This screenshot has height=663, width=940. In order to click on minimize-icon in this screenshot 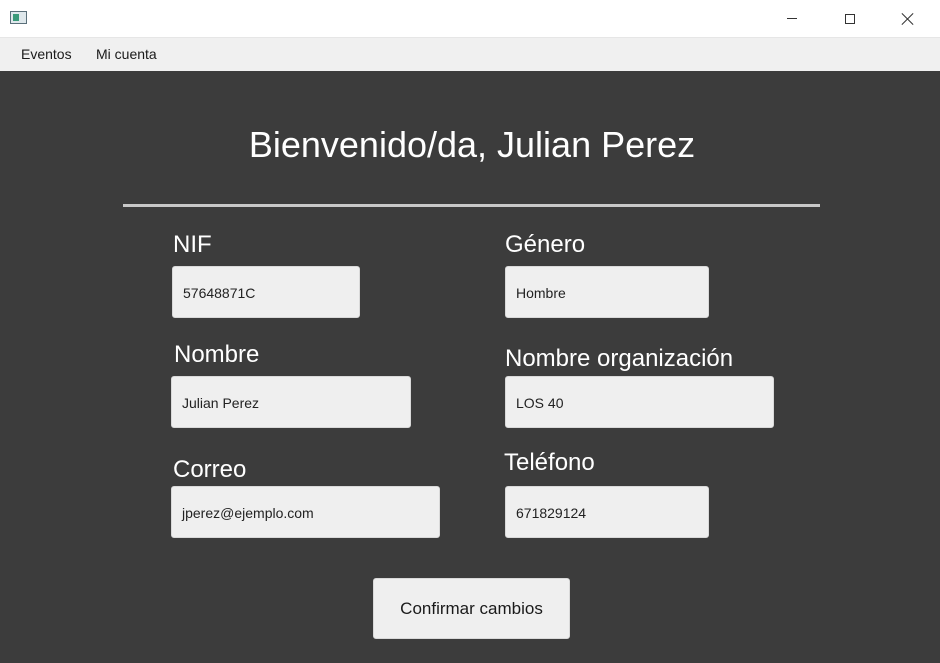, I will do `click(792, 18)`.